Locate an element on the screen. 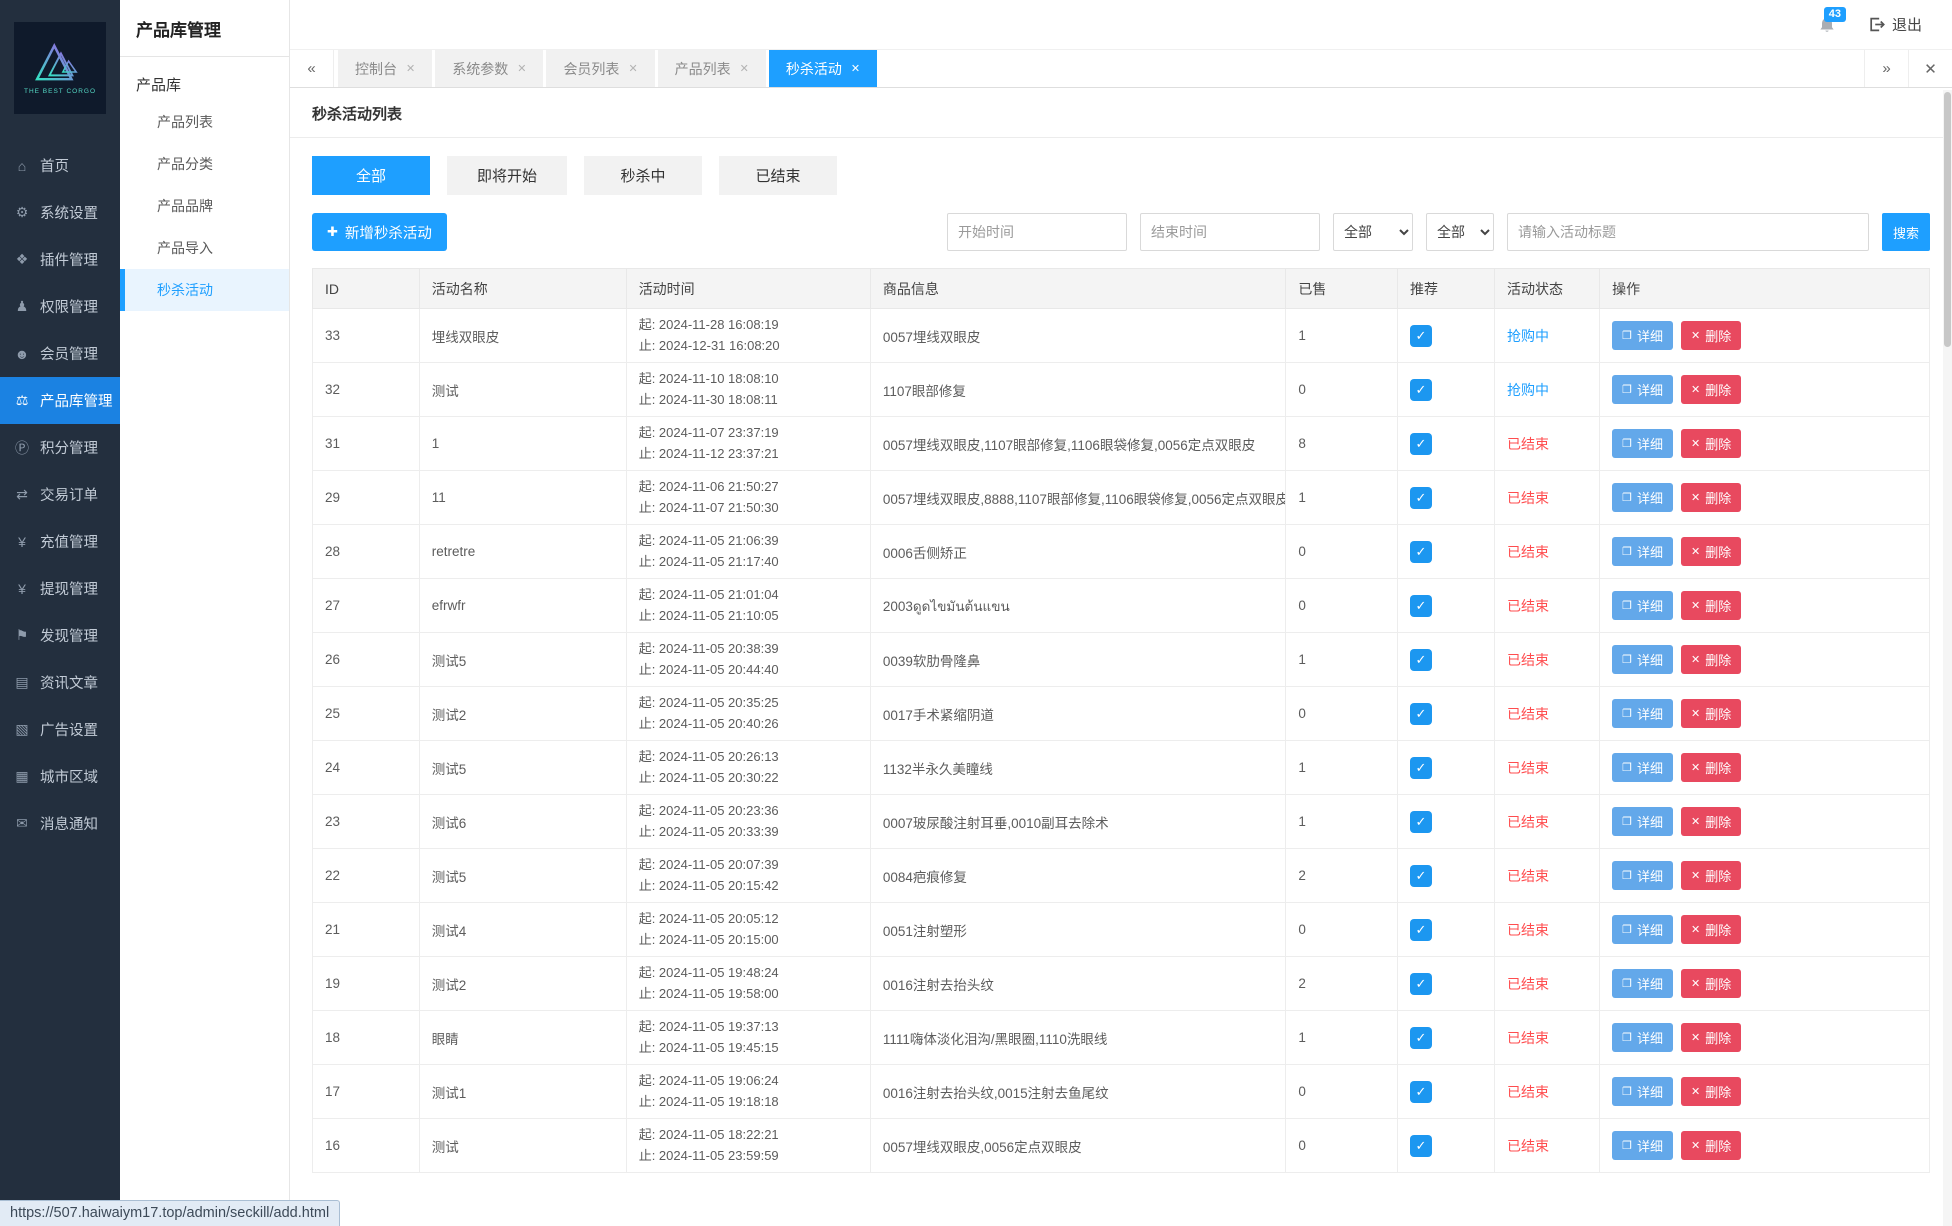 This screenshot has height=1226, width=1952. submenu-item-product-import: 产品导入 is located at coordinates (204, 248).